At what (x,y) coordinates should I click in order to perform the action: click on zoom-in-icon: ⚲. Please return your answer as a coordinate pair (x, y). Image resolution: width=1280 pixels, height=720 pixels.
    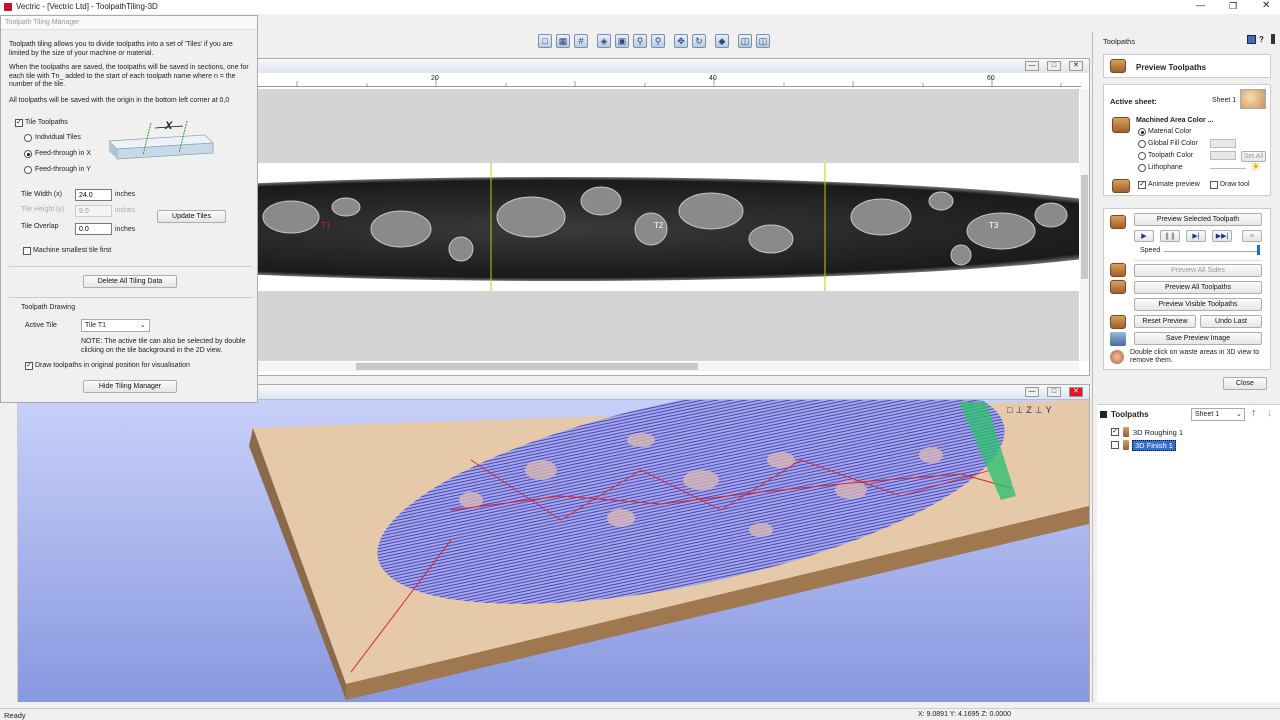
    Looking at the image, I should click on (640, 41).